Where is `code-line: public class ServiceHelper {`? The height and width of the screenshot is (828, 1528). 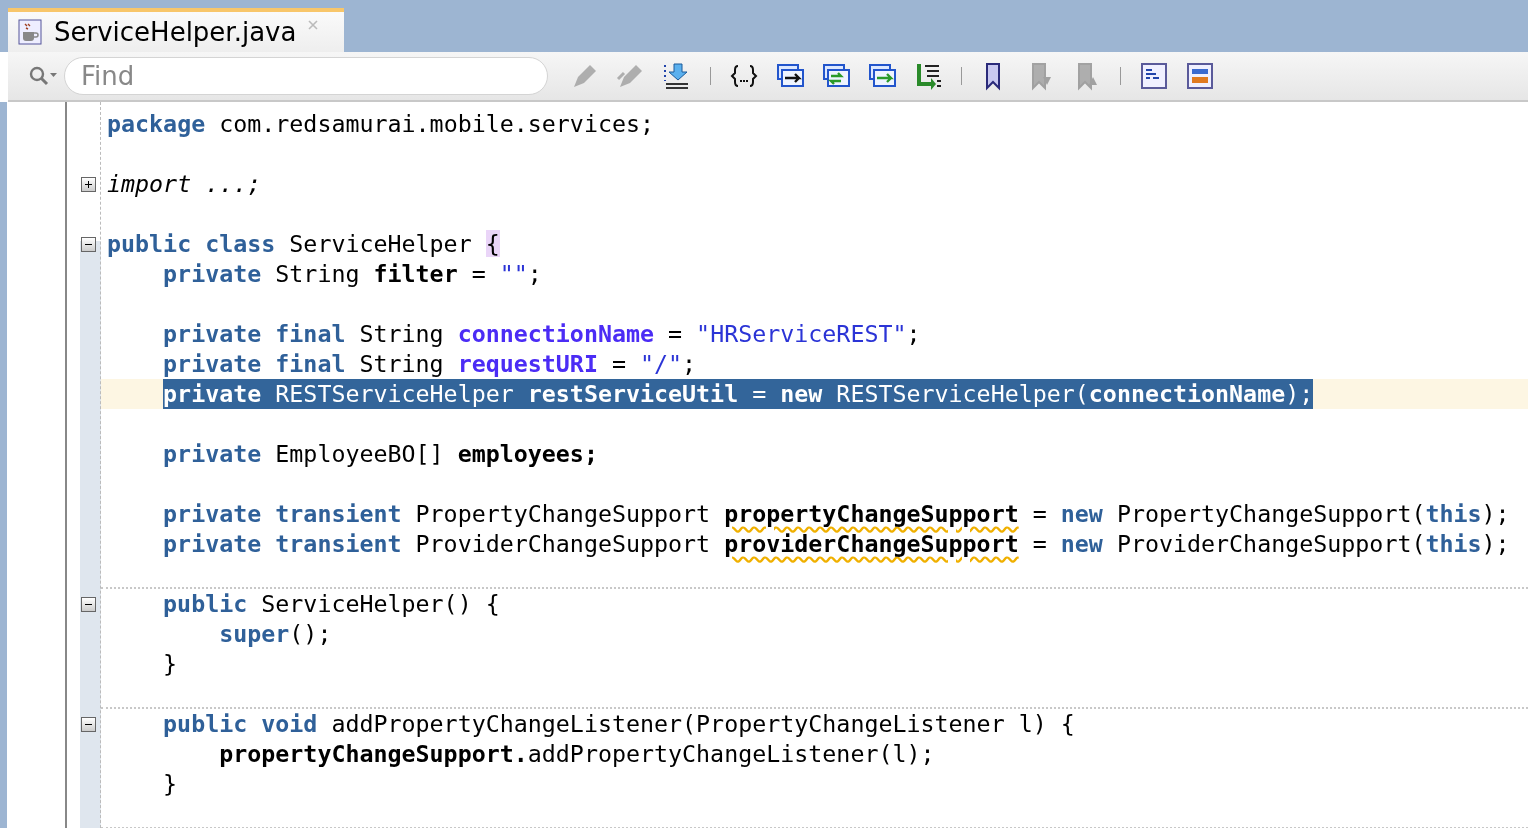 code-line: public class ServiceHelper { is located at coordinates (303, 244).